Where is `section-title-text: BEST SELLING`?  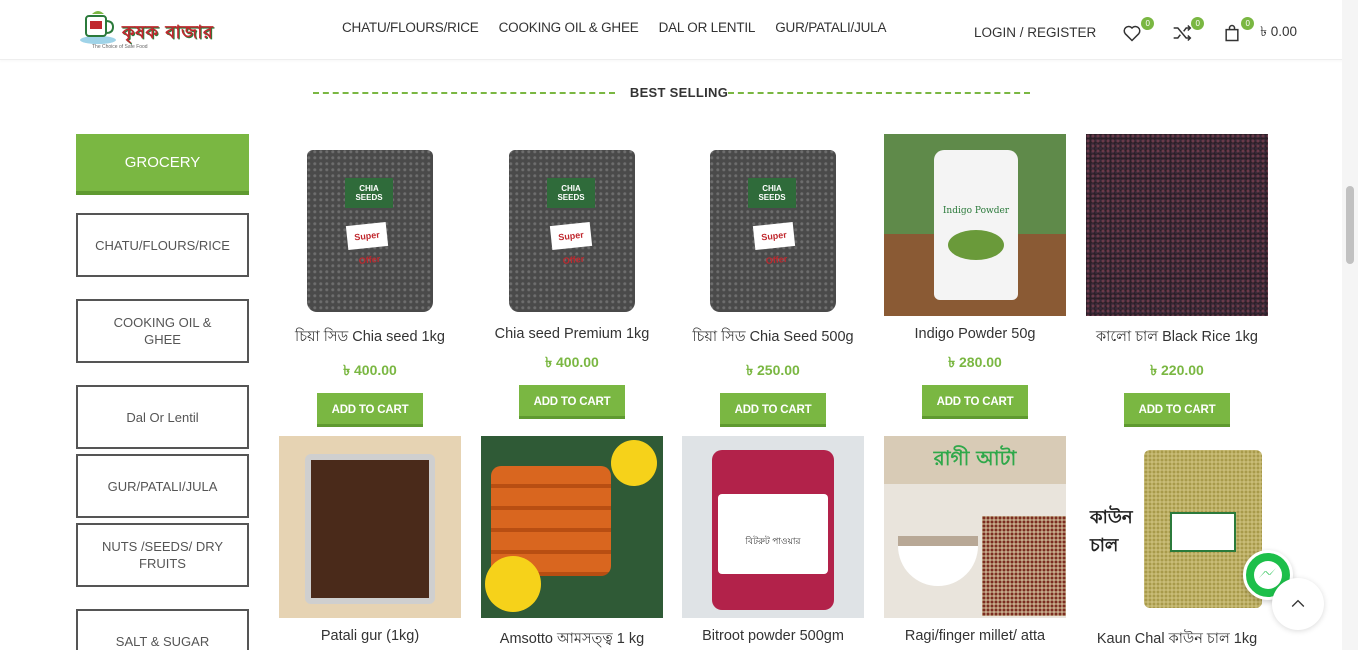
section-title-text: BEST SELLING is located at coordinates (679, 92).